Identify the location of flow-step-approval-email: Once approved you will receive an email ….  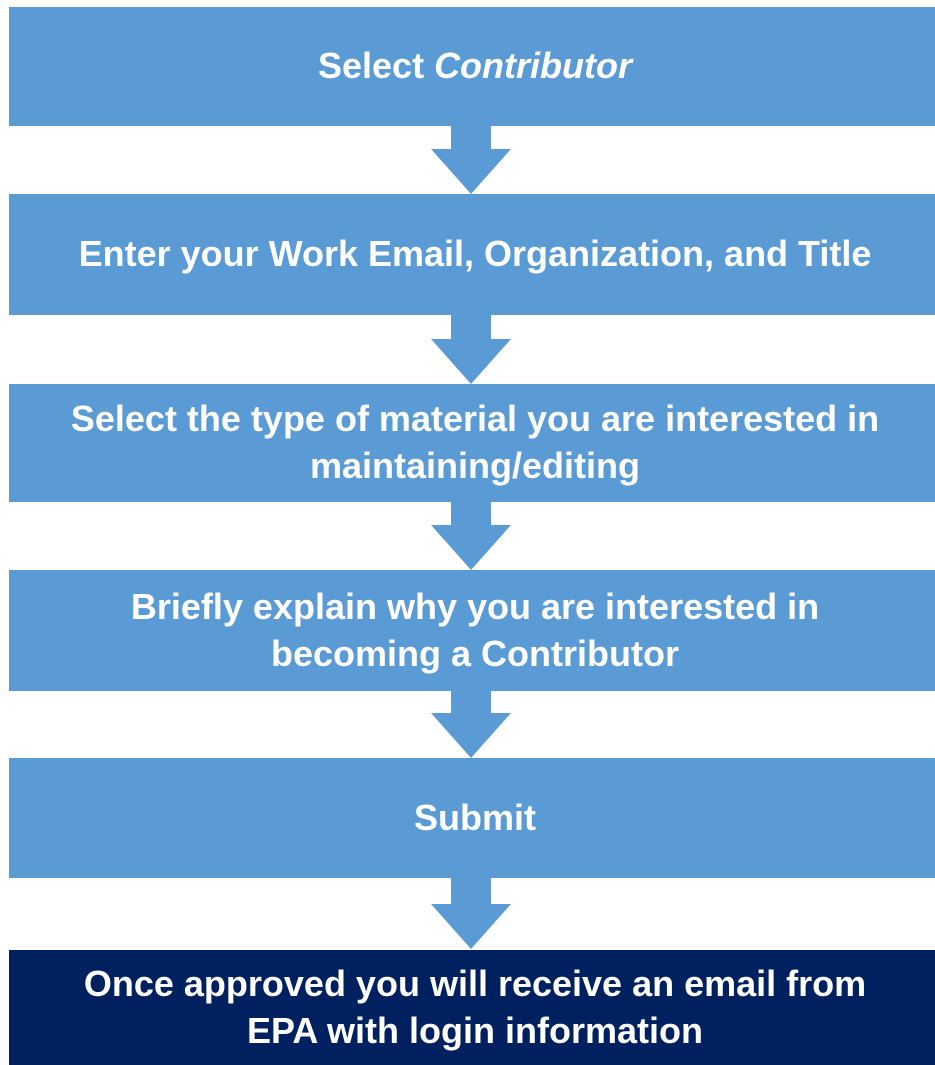
(472, 1007).